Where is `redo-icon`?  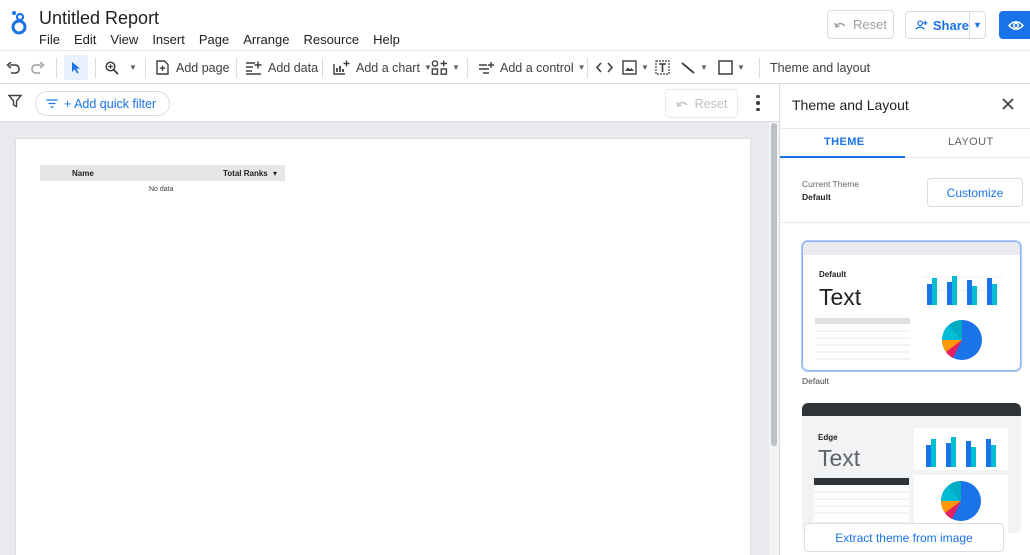
redo-icon is located at coordinates (38, 67).